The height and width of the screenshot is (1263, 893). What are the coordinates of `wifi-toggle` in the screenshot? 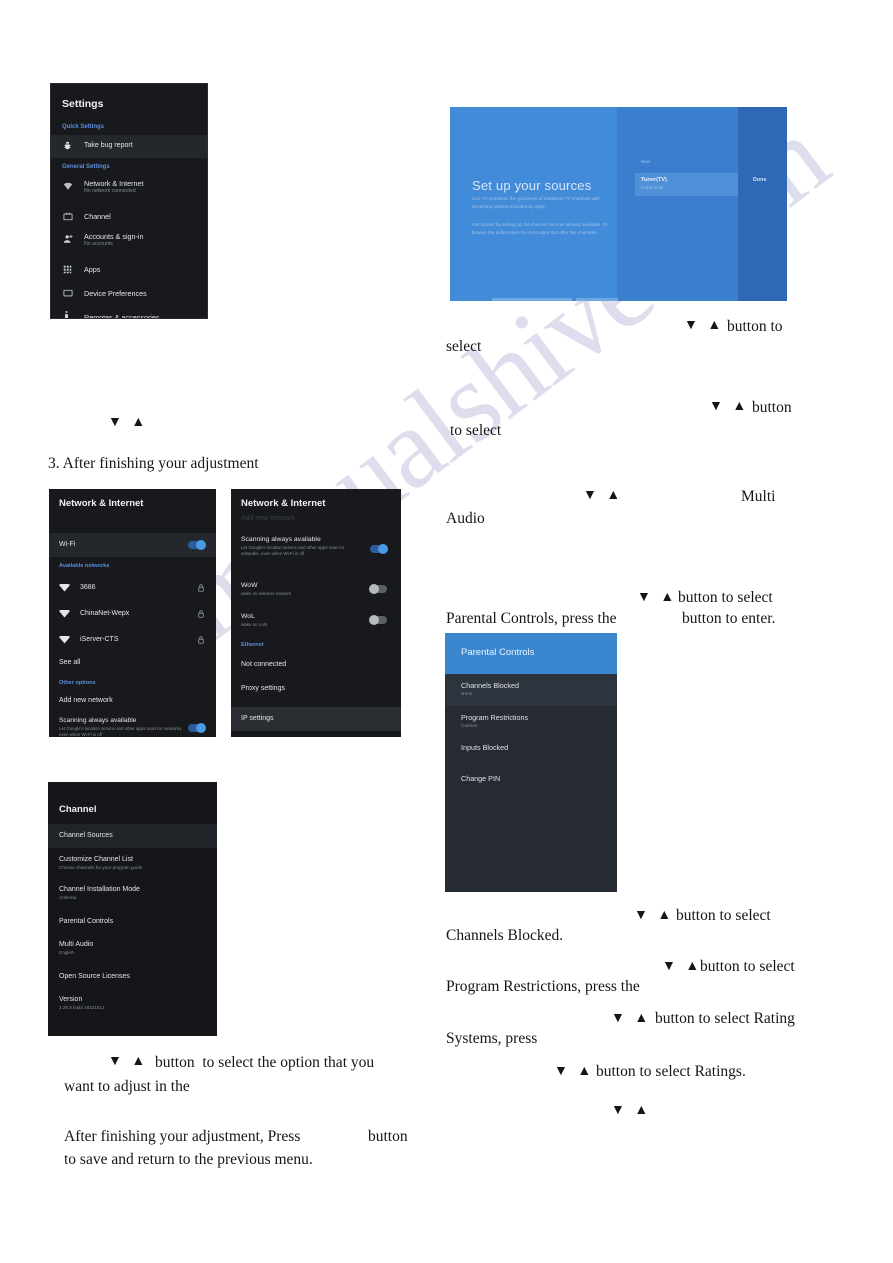 It's located at (197, 545).